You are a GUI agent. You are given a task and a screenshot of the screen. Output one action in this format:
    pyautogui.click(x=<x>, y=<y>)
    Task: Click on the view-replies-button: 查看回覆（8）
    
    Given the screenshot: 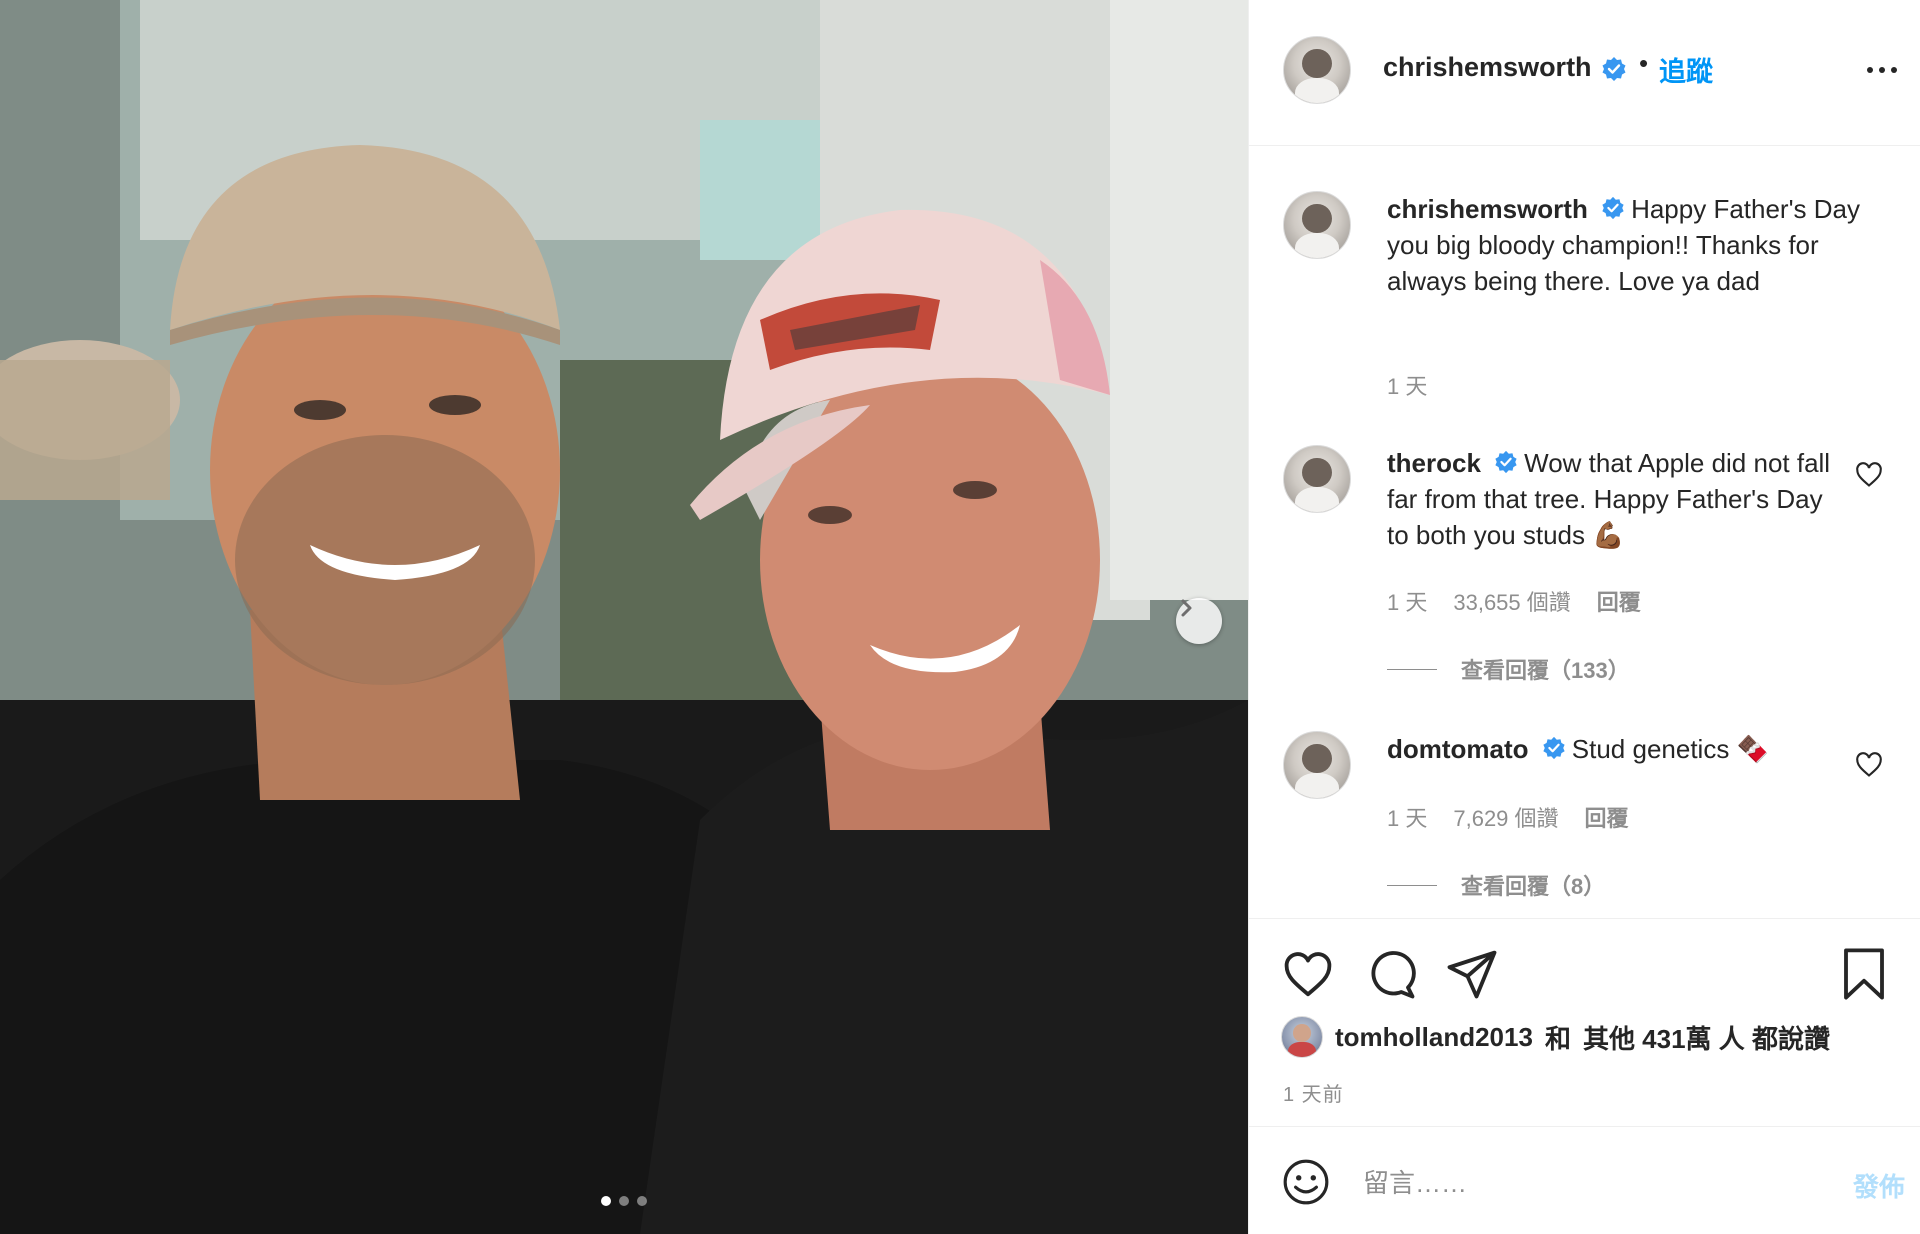 What is the action you would take?
    pyautogui.click(x=1496, y=885)
    